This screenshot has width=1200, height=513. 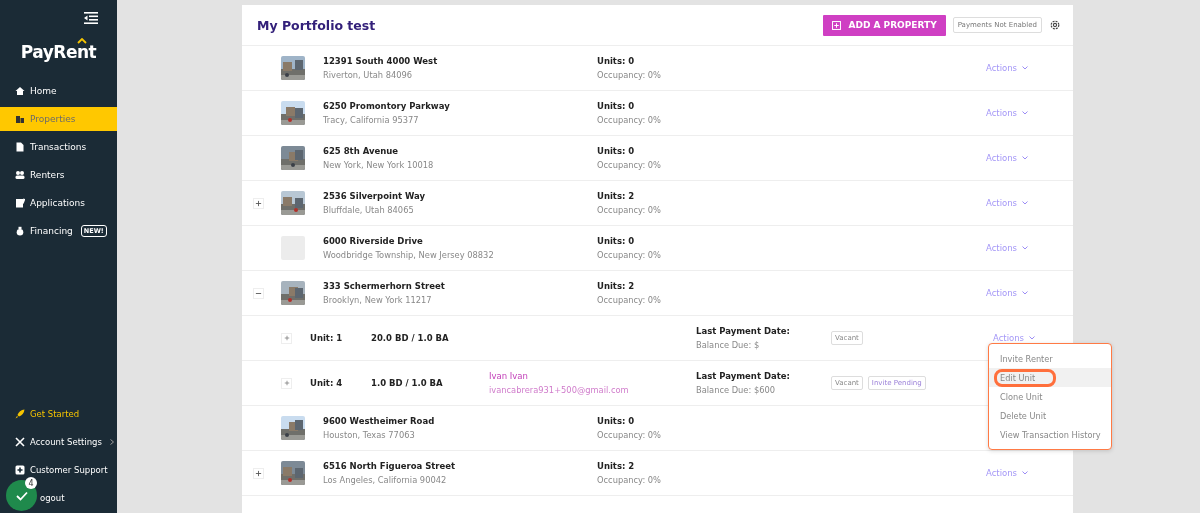 I want to click on unit-number: Unit: 4, so click(x=327, y=383).